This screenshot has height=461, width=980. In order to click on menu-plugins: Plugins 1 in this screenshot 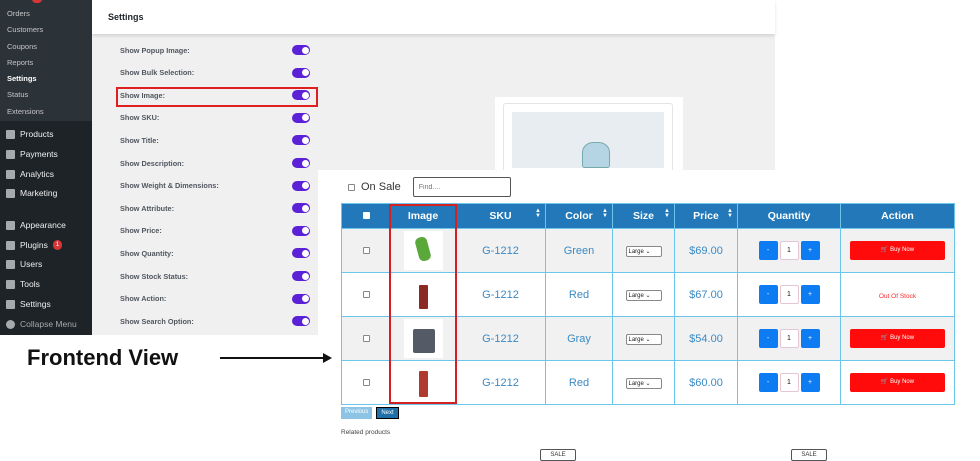, I will do `click(46, 245)`.